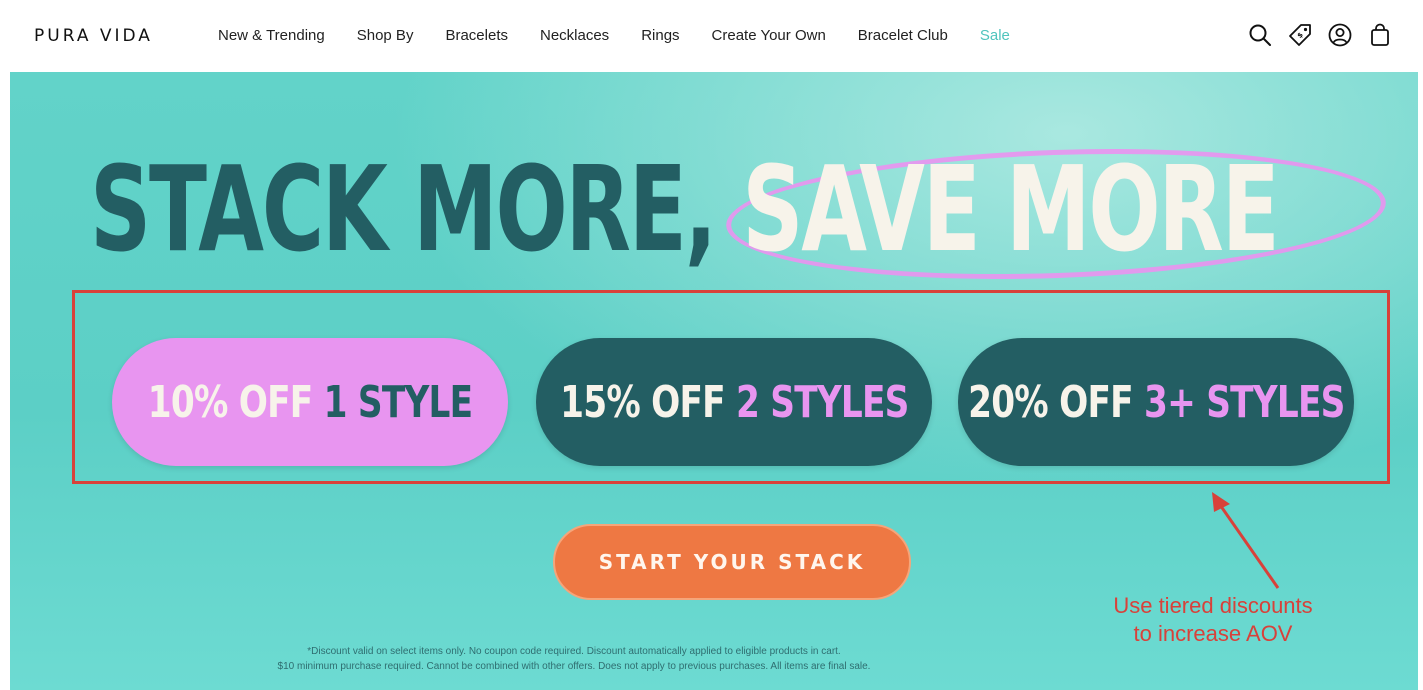 This screenshot has width=1423, height=690. I want to click on tier-3-quantity: 3+ STYLES, so click(1244, 402).